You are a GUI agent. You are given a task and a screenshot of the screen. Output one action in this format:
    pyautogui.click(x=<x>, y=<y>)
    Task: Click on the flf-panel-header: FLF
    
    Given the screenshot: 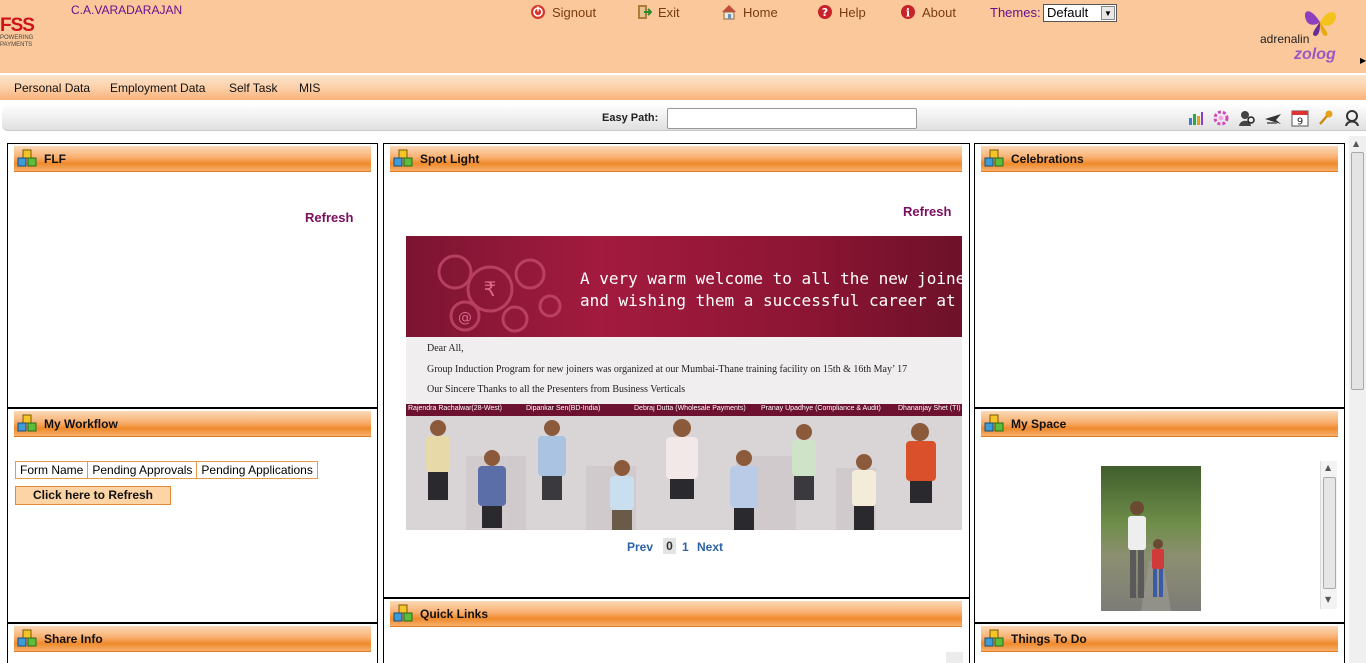 What is the action you would take?
    pyautogui.click(x=192, y=159)
    